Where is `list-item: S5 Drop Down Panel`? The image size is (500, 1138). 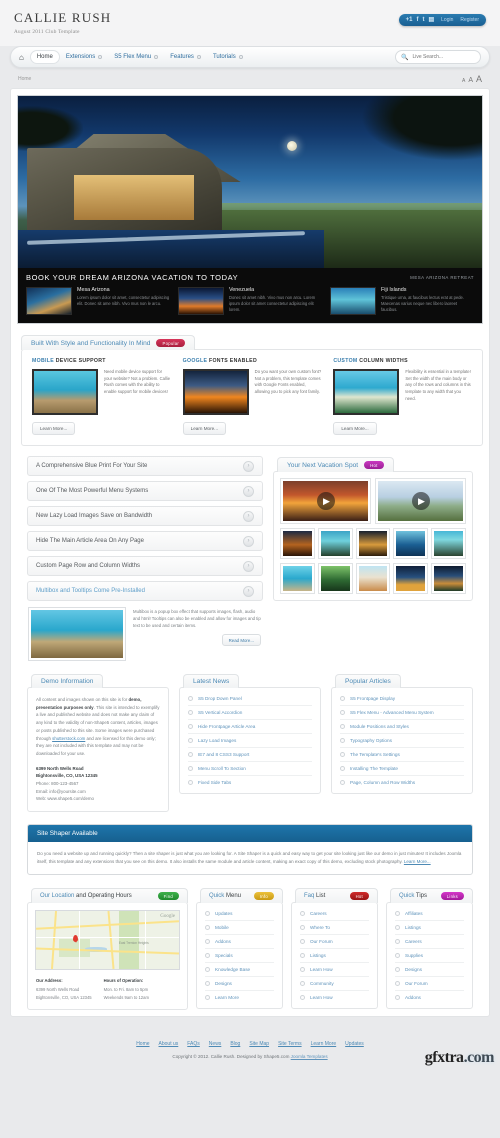 list-item: S5 Drop Down Panel is located at coordinates (250, 699).